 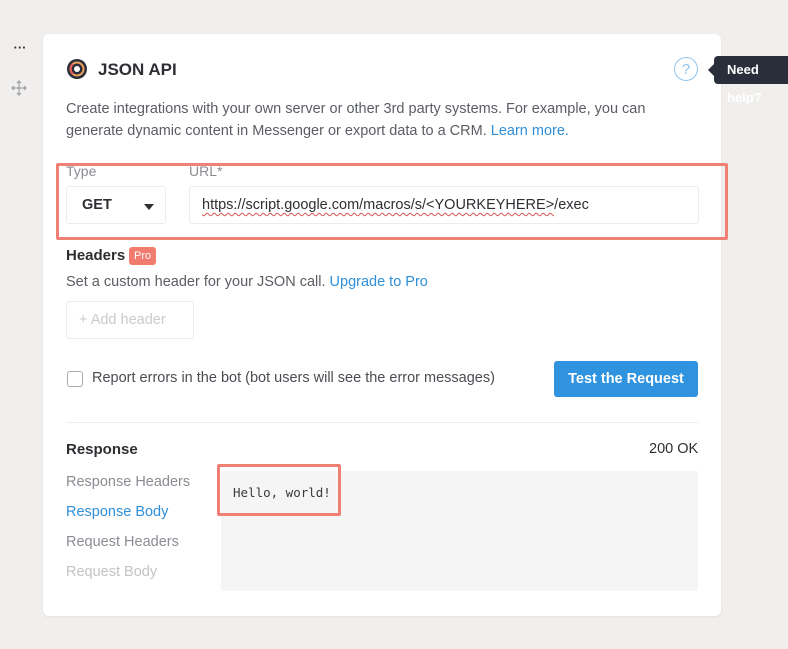 I want to click on question-icon: ?, so click(x=686, y=69).